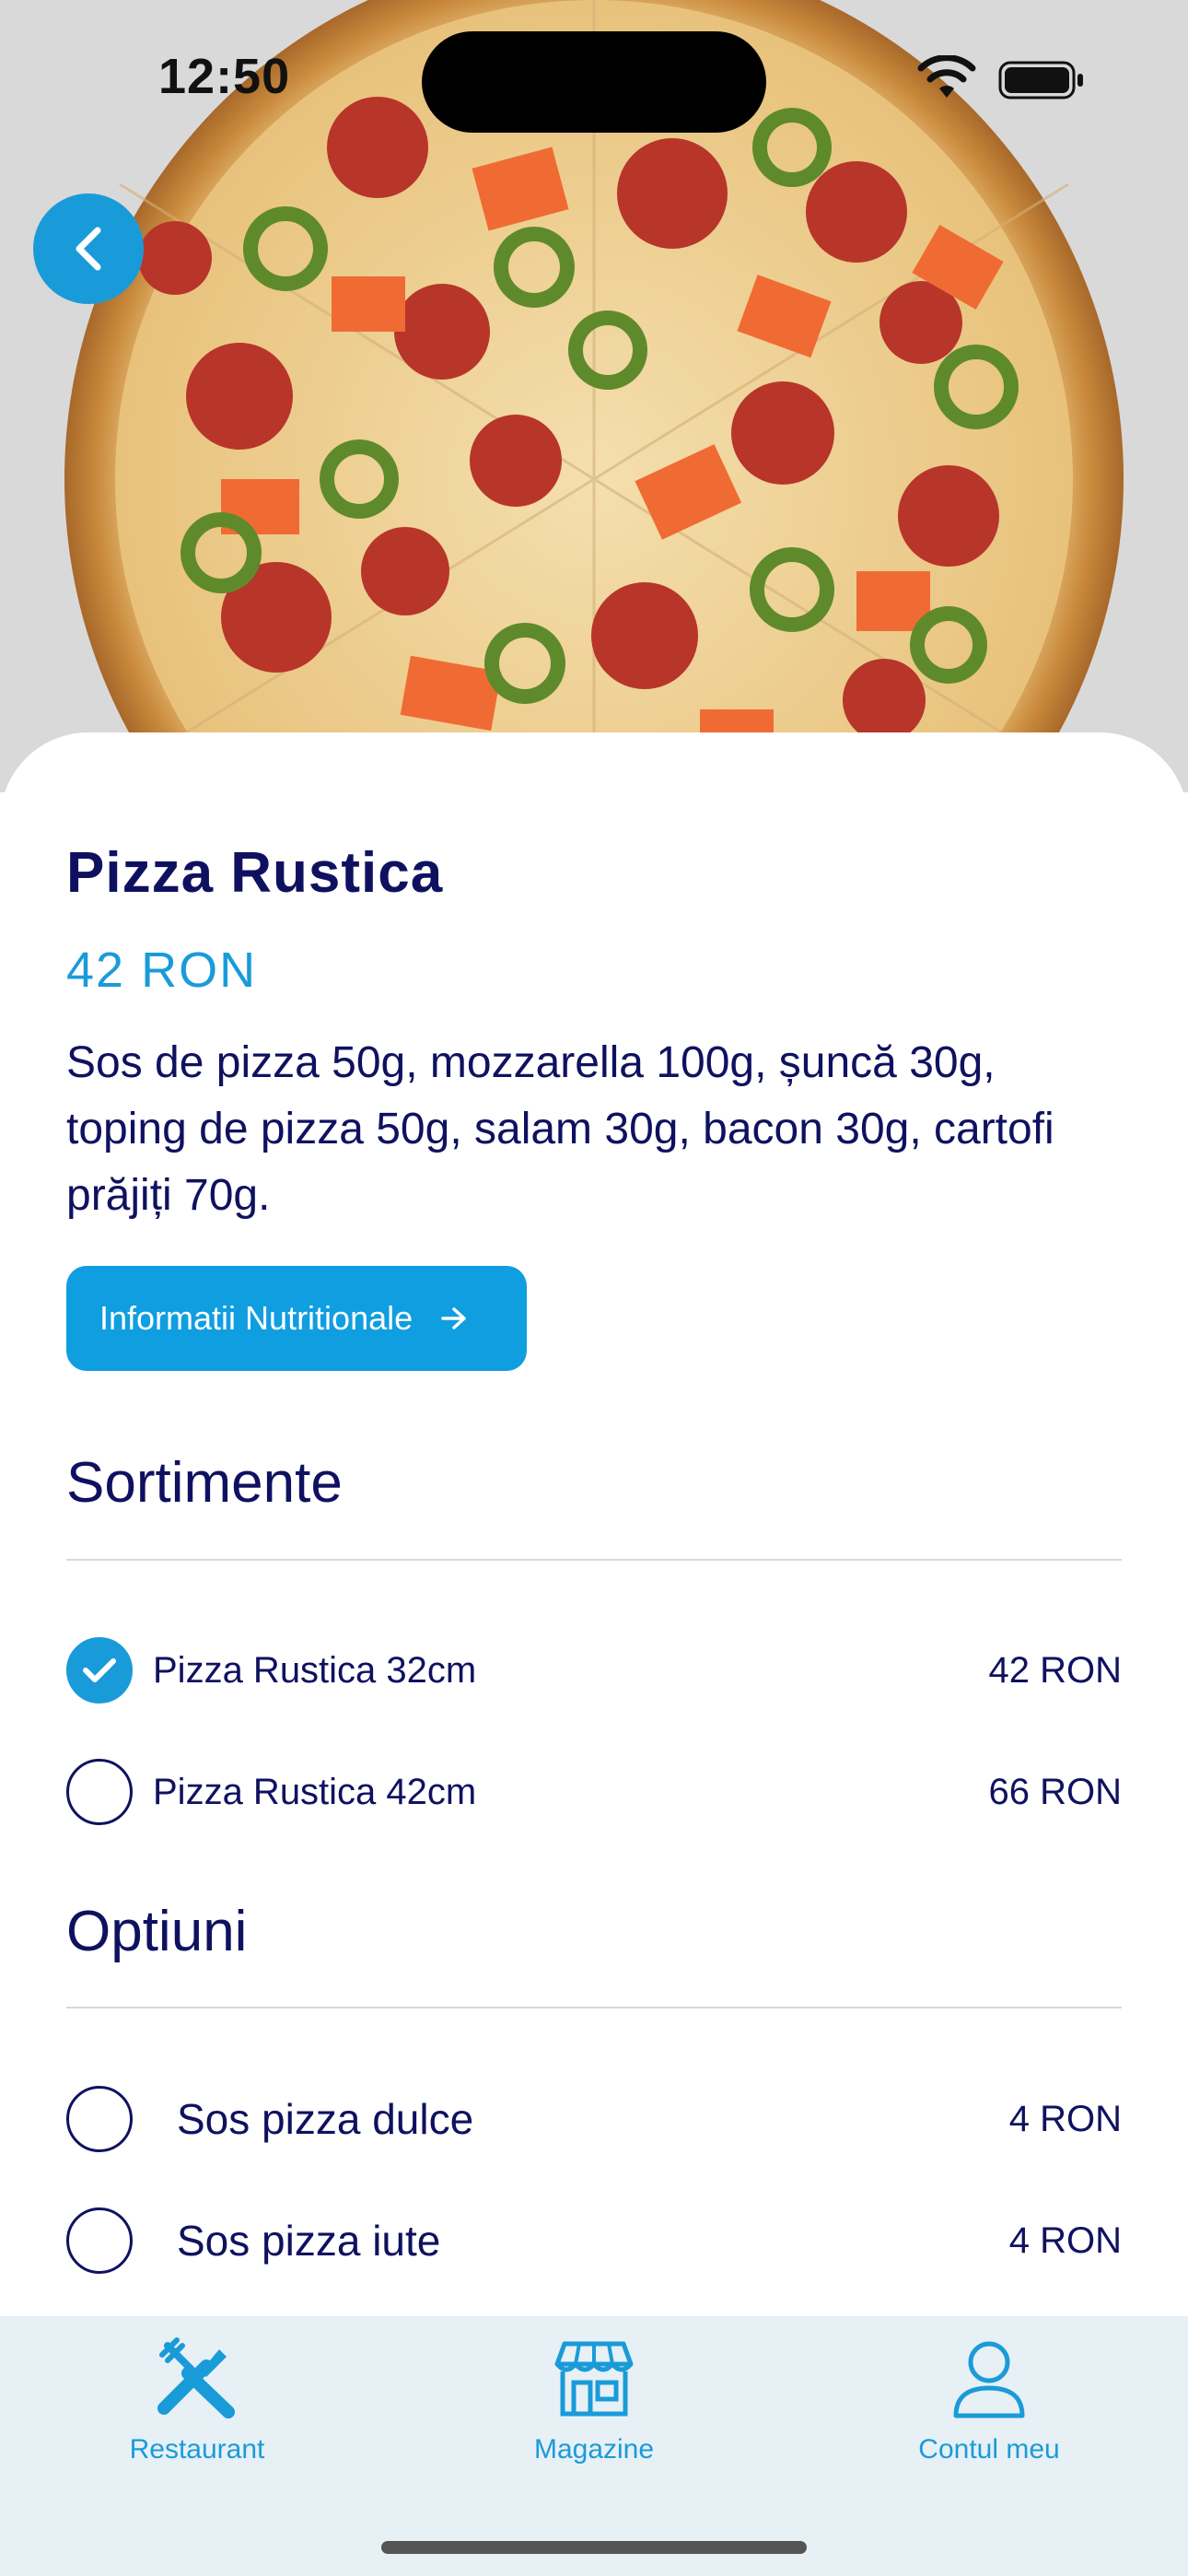 The height and width of the screenshot is (2576, 1188). I want to click on nutrition-info-button: Informatii Nutritionale, so click(296, 1318).